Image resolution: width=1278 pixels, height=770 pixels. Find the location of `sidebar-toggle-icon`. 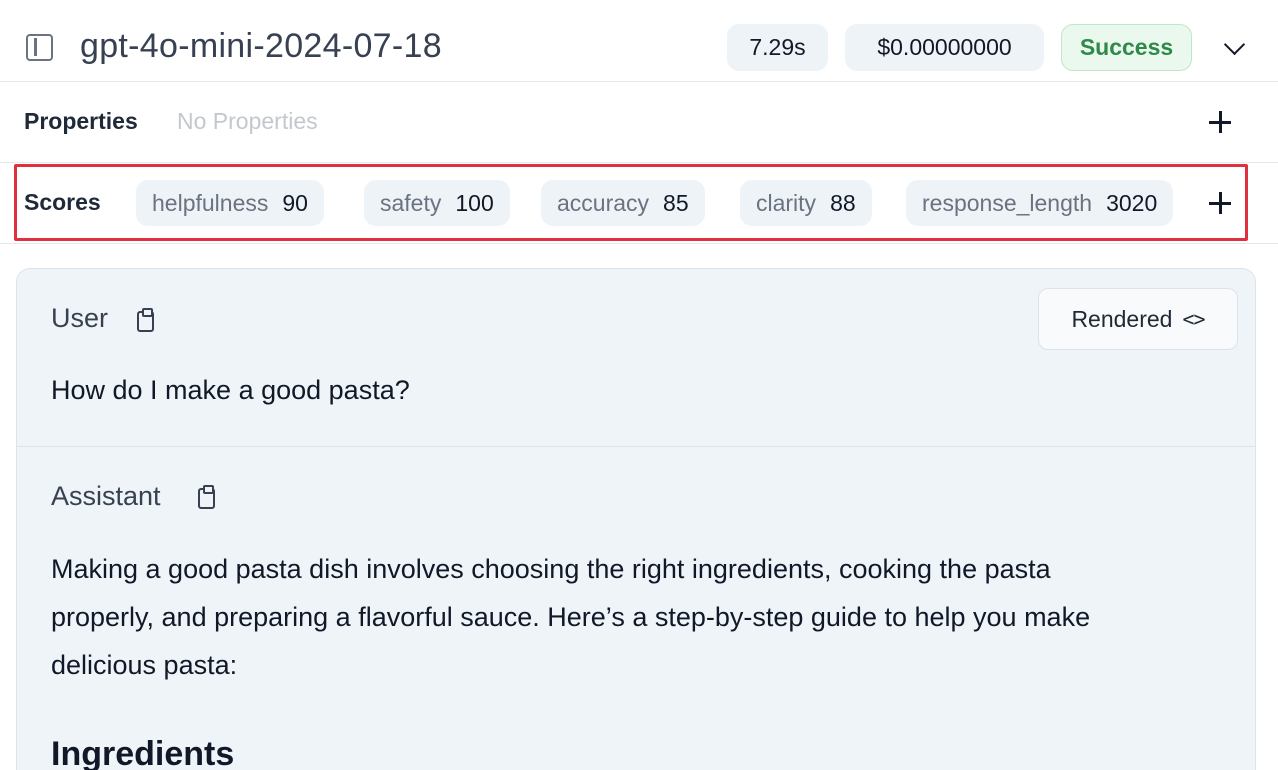

sidebar-toggle-icon is located at coordinates (39, 47).